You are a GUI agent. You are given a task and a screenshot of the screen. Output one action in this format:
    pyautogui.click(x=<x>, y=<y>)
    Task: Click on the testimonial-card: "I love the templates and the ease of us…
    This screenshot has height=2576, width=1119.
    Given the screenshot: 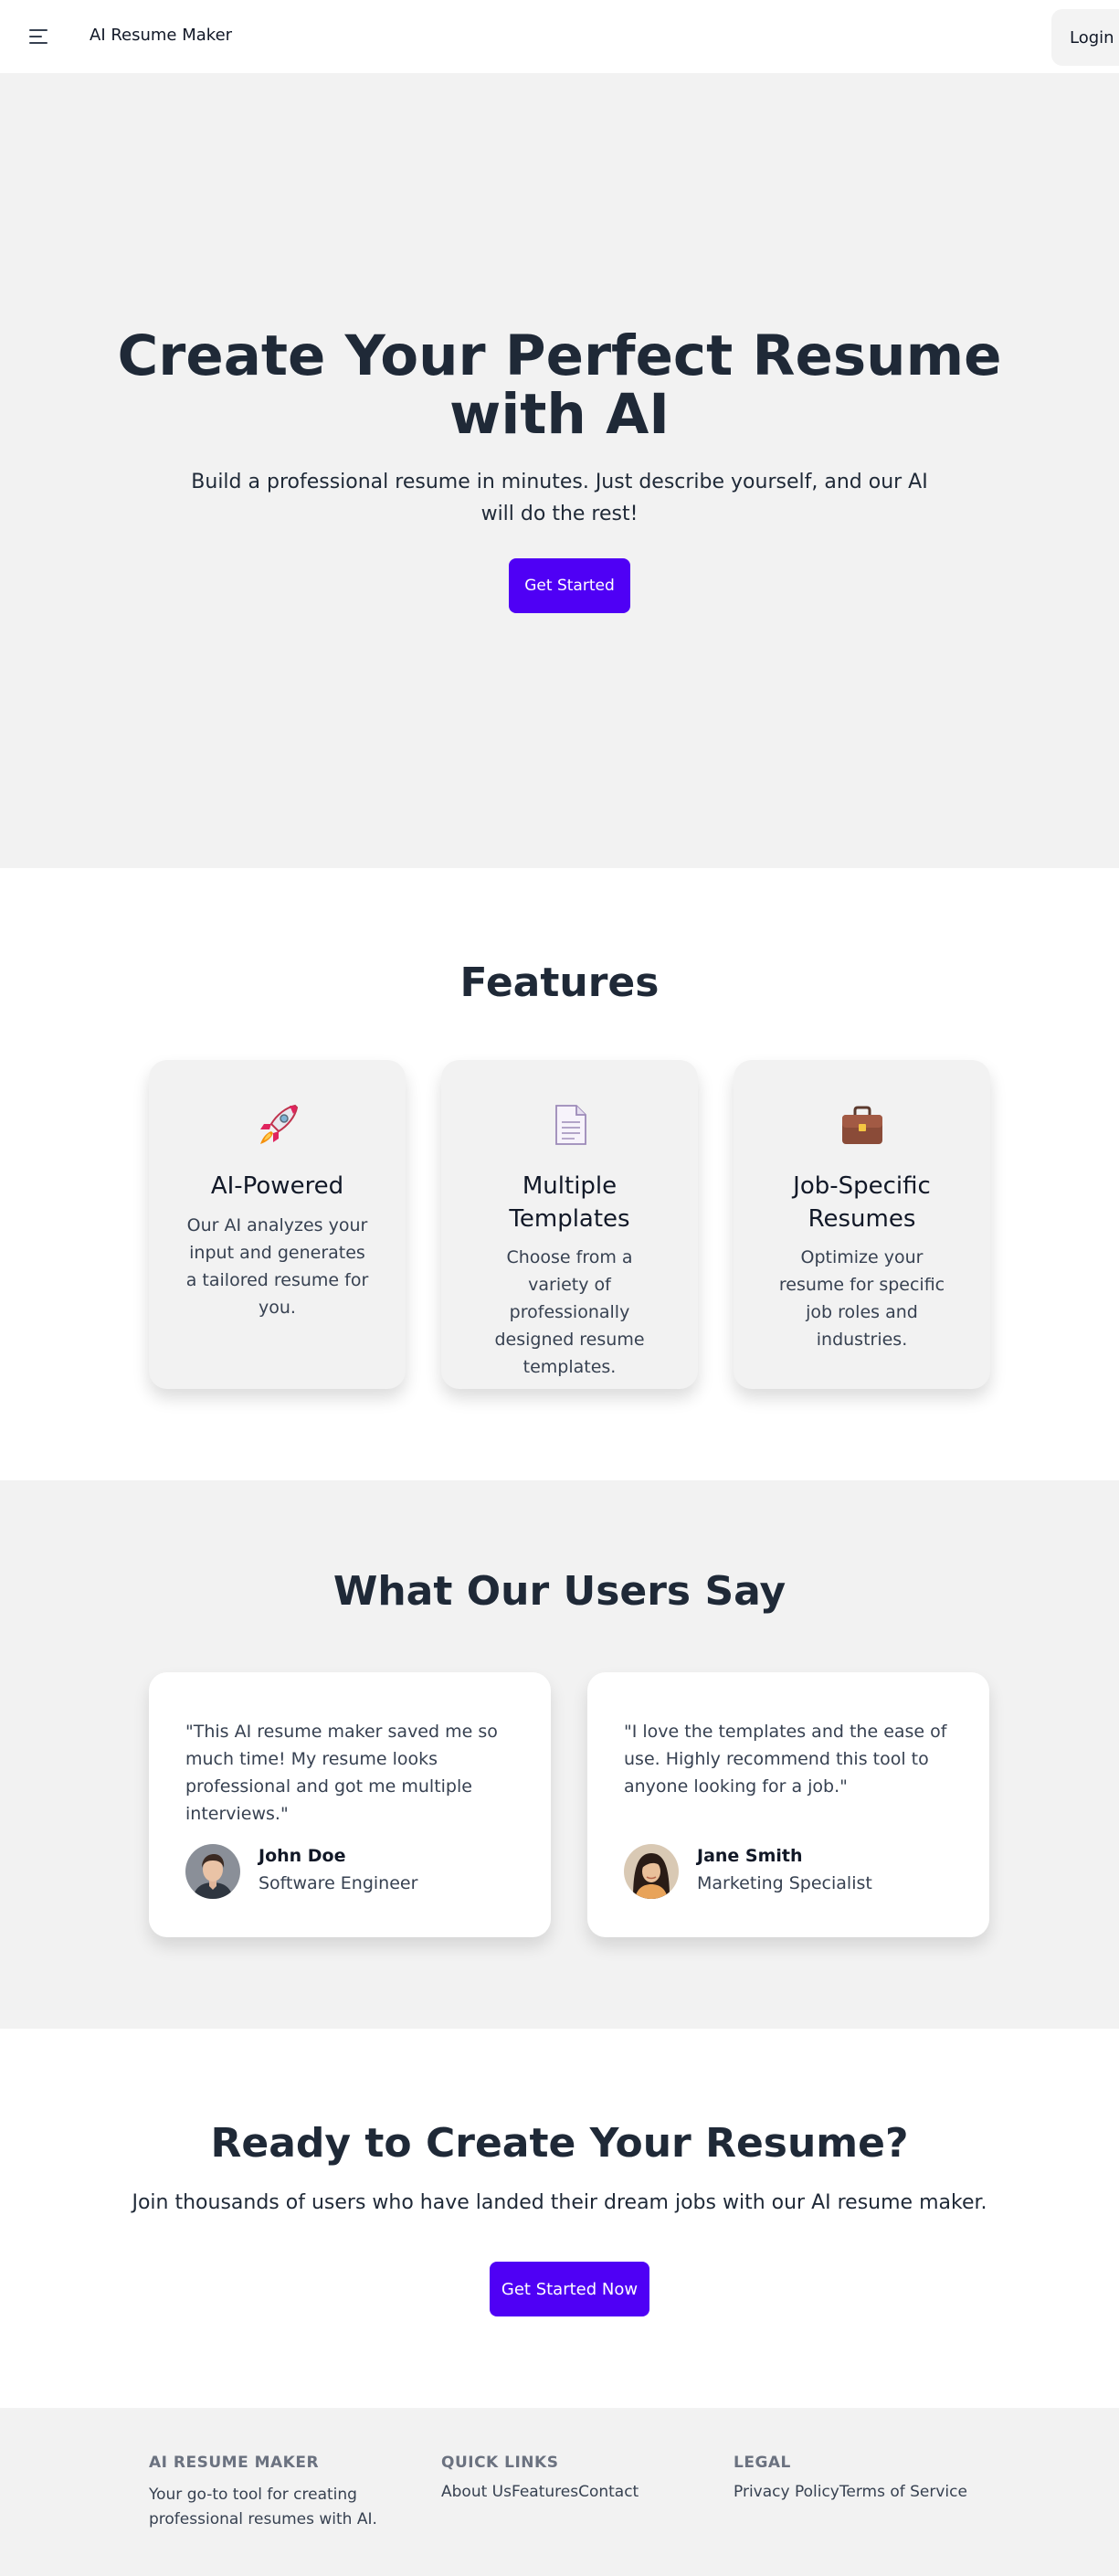 What is the action you would take?
    pyautogui.click(x=788, y=1804)
    